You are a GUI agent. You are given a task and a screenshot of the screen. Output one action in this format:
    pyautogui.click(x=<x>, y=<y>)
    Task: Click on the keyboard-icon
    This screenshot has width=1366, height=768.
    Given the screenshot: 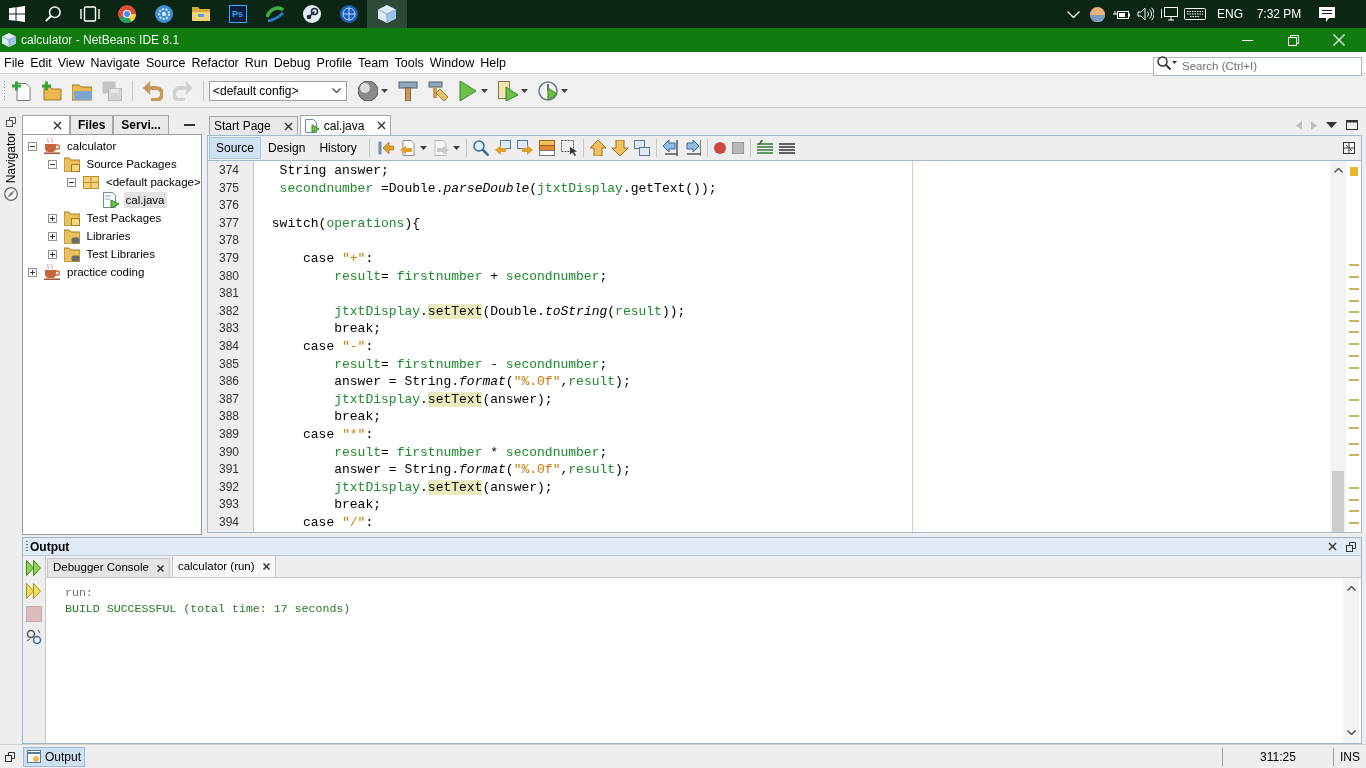 What is the action you would take?
    pyautogui.click(x=1195, y=14)
    